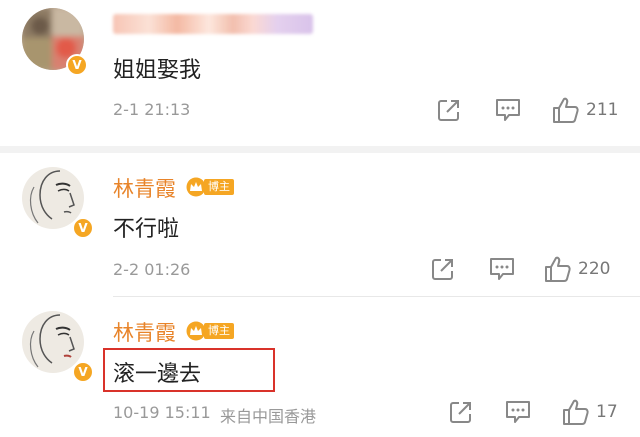 The width and height of the screenshot is (640, 437). I want to click on comment-source: 来自中国香港, so click(268, 416).